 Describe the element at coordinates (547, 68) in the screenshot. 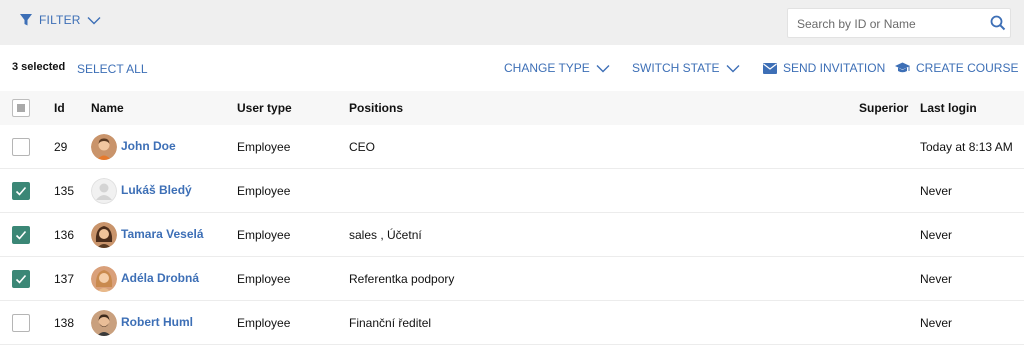

I see `change-type-label: CHANGE TYPE` at that location.